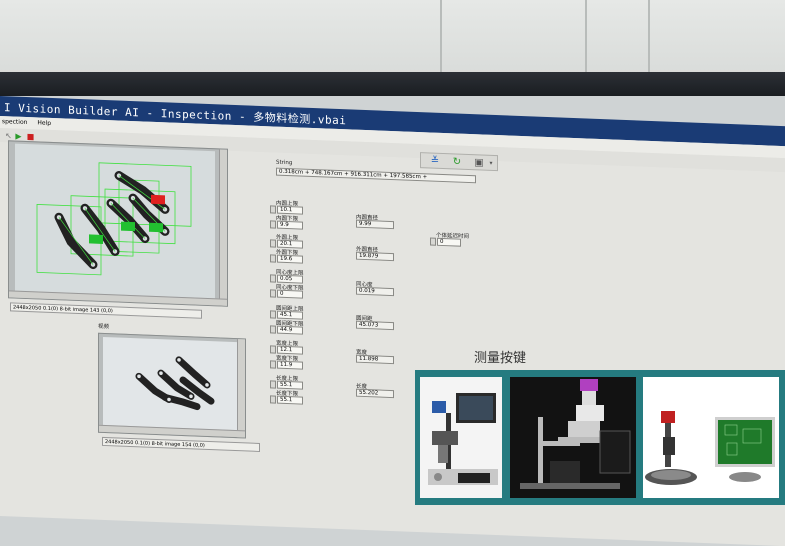 The image size is (785, 546). What do you see at coordinates (392, 84) in the screenshot?
I see `monitor-bezel` at bounding box center [392, 84].